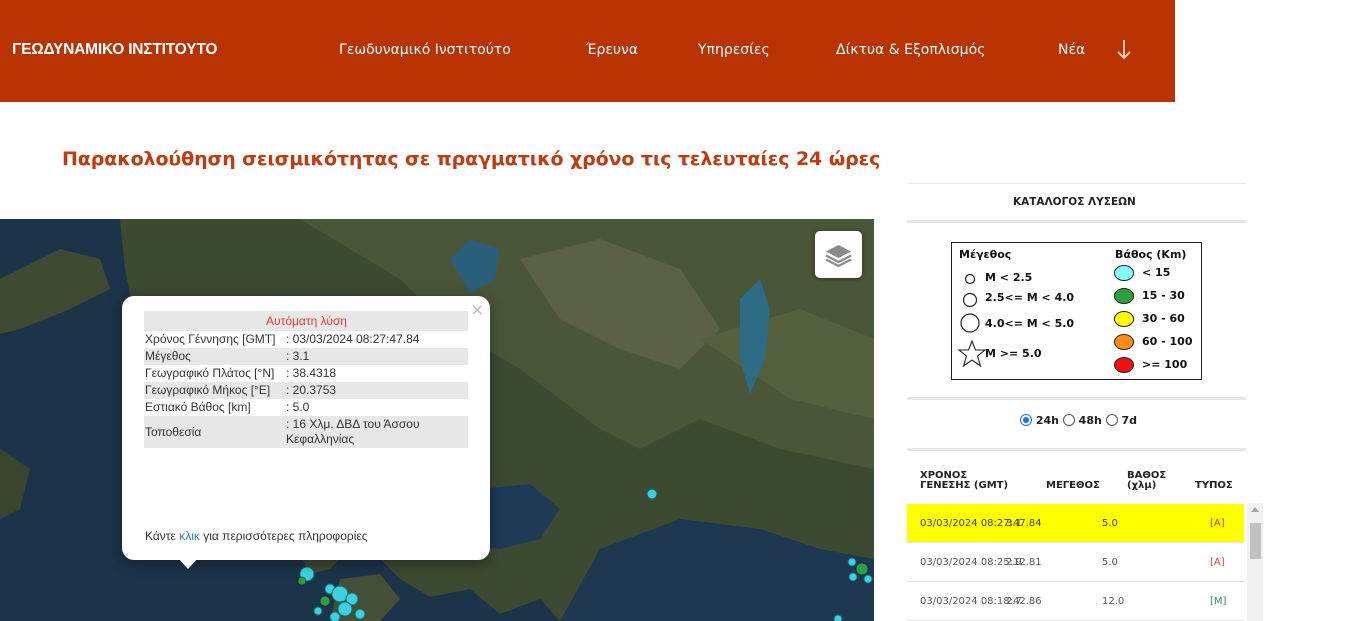 This screenshot has height=621, width=1360. What do you see at coordinates (981, 523) in the screenshot?
I see `cell-time: 03/03/2024 08:27:47.84` at bounding box center [981, 523].